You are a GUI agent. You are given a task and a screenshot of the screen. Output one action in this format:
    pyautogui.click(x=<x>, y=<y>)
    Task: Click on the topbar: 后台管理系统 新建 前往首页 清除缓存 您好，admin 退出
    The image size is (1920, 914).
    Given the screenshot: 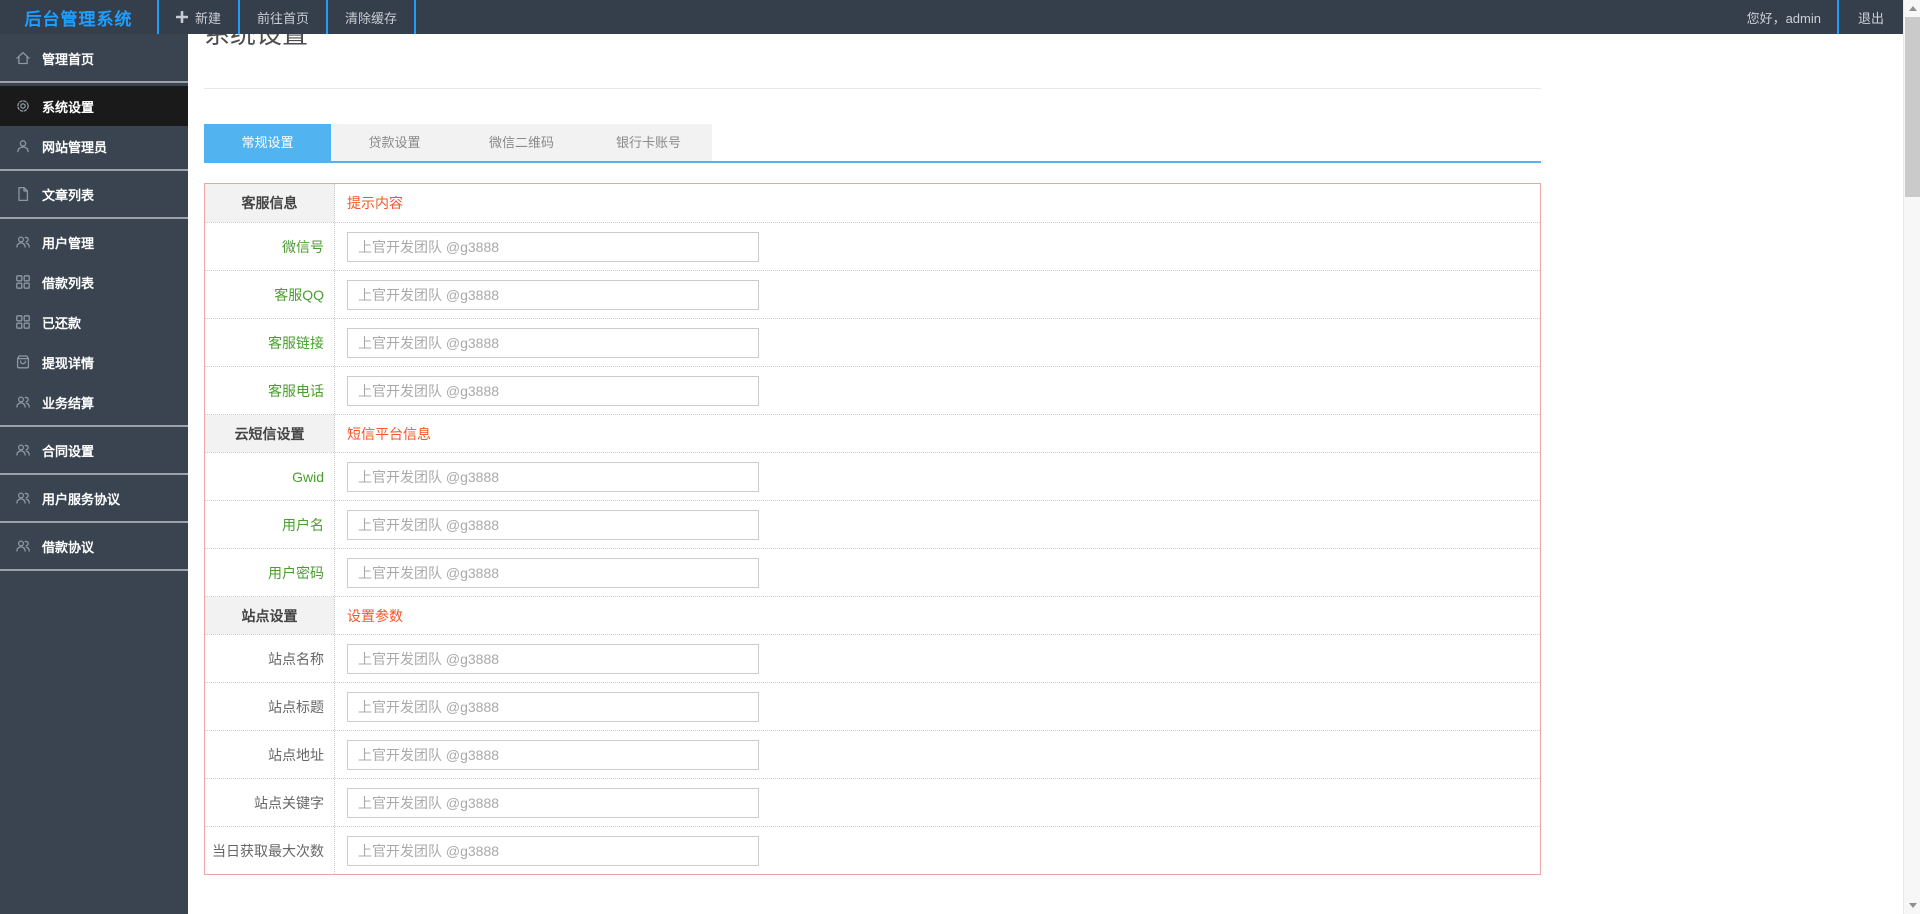 What is the action you would take?
    pyautogui.click(x=951, y=17)
    